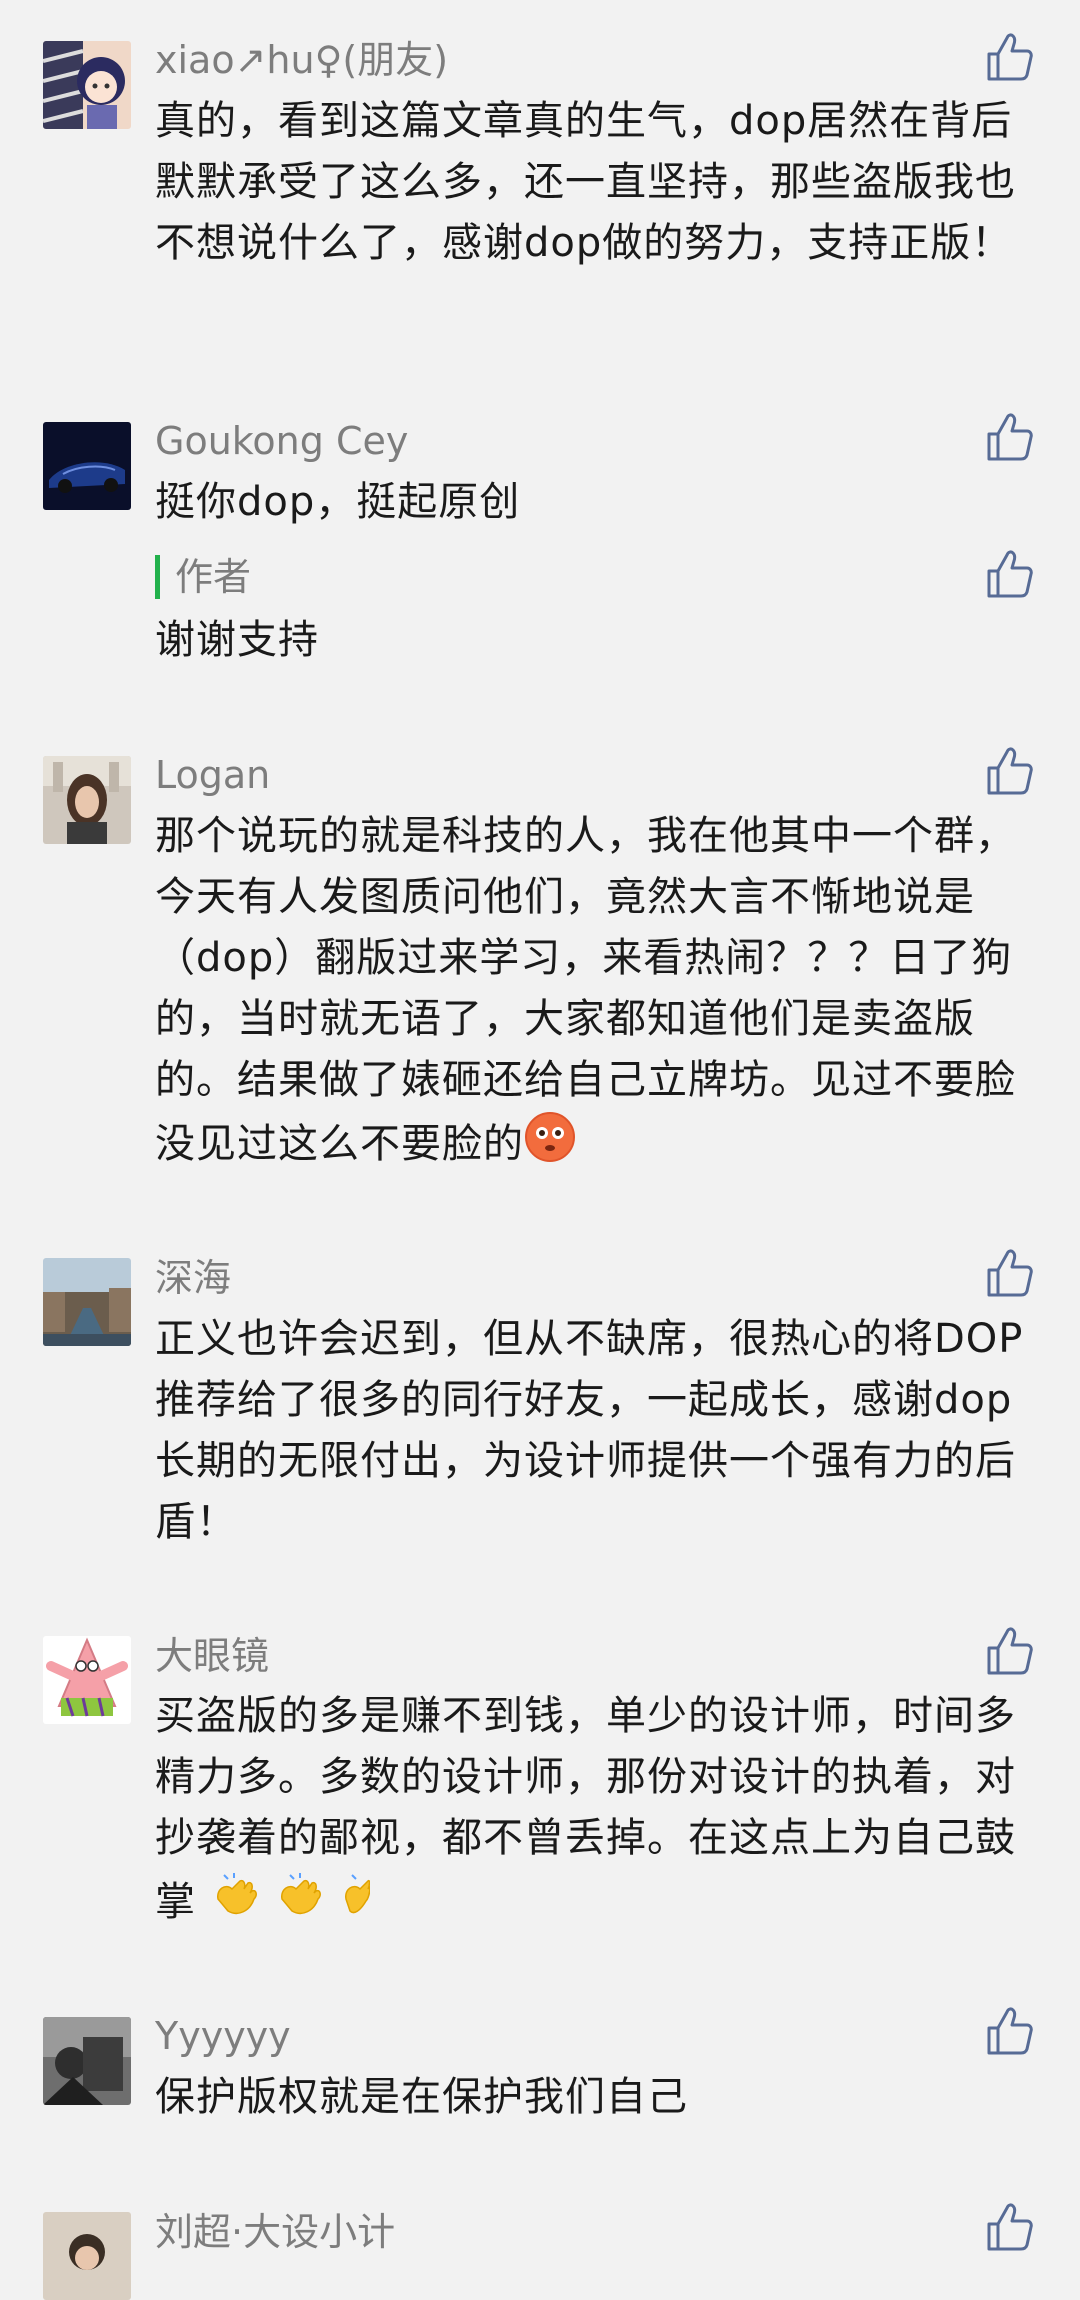 The height and width of the screenshot is (2300, 1080). Describe the element at coordinates (301, 60) in the screenshot. I see `commenter-name: xiao↗hu♀(朋友)` at that location.